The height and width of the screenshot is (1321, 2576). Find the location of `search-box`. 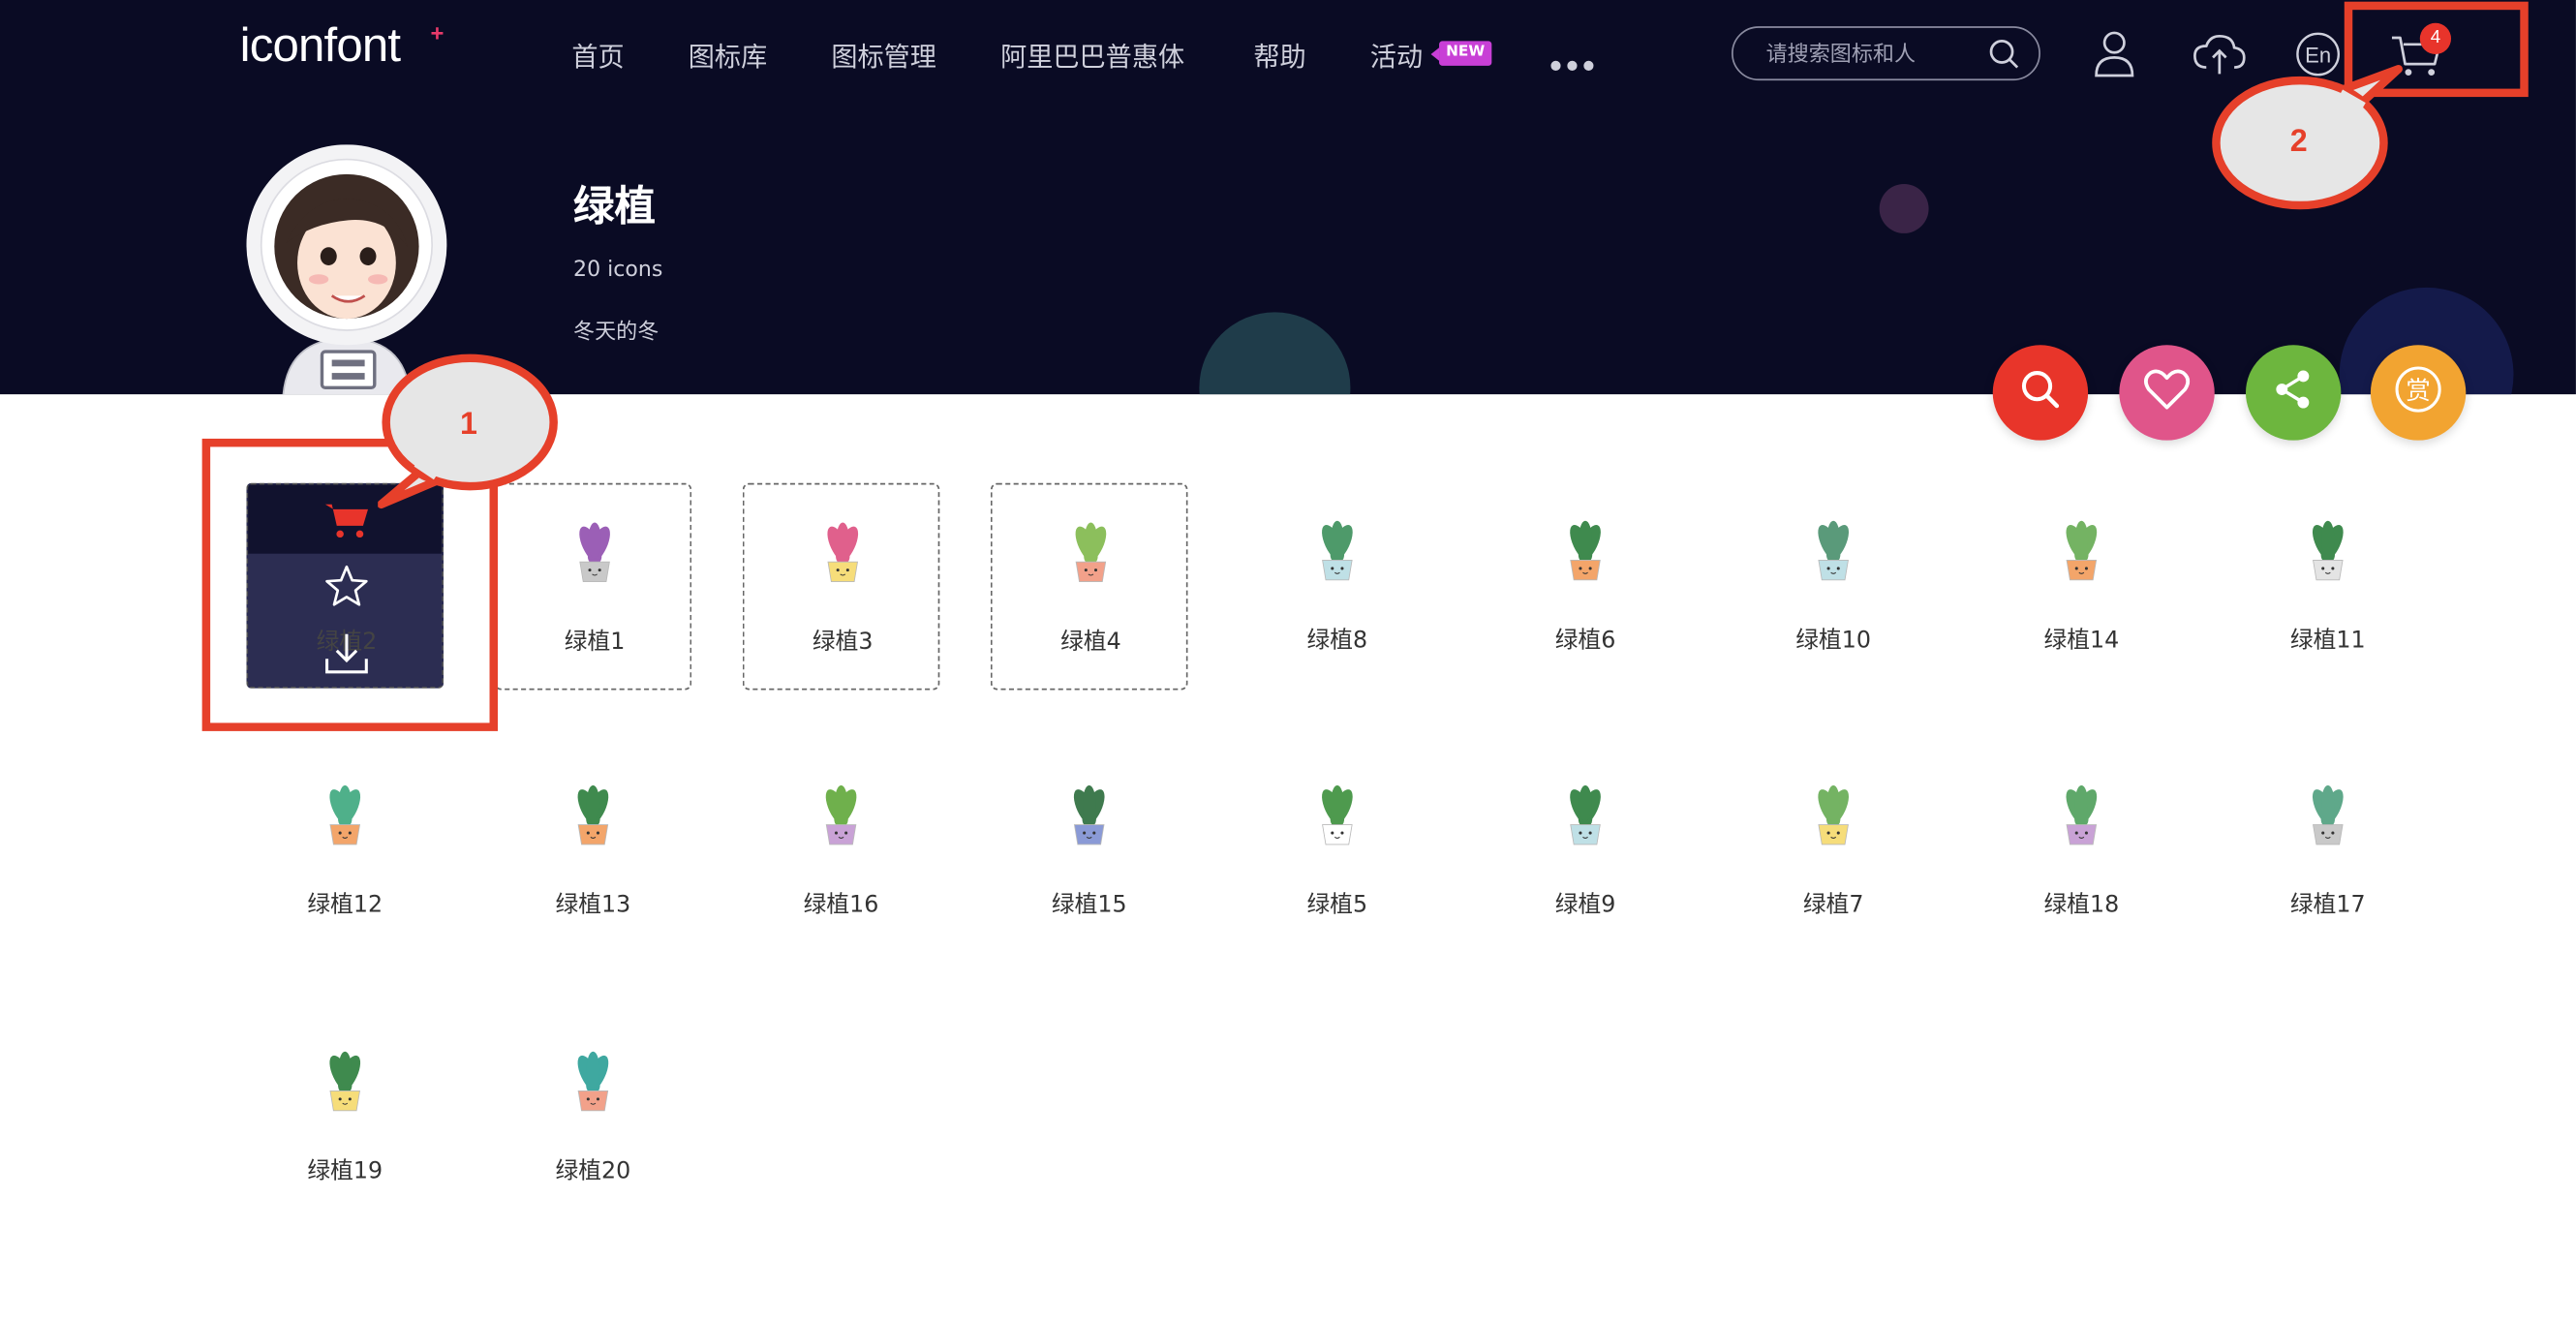

search-box is located at coordinates (1886, 54).